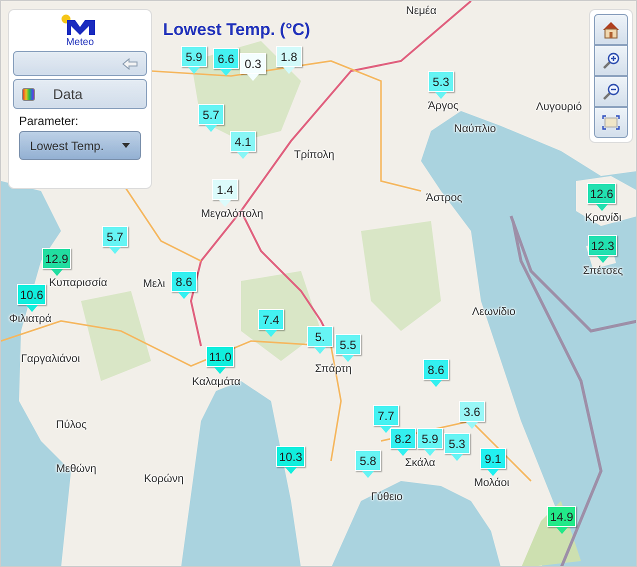 This screenshot has height=567, width=637. Describe the element at coordinates (559, 107) in the screenshot. I see `place-label: Λυγουριό` at that location.